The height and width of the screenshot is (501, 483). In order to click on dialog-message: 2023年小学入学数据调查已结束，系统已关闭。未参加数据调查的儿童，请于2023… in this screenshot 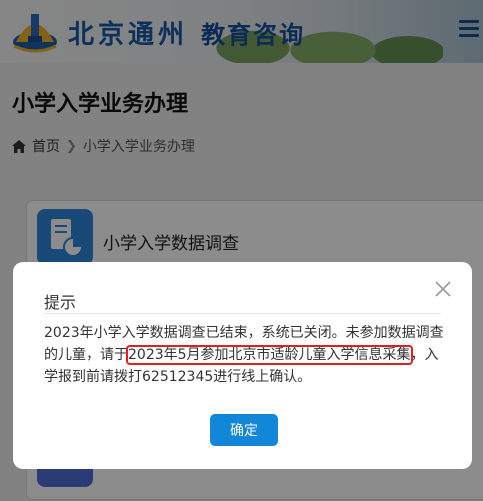, I will do `click(245, 355)`.